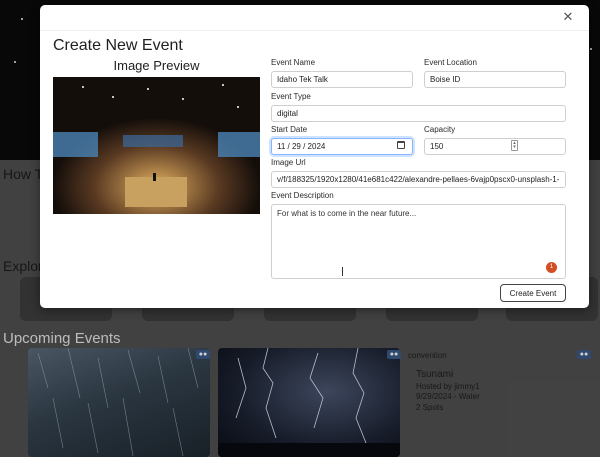  I want to click on event-name-label: Event Name, so click(293, 62).